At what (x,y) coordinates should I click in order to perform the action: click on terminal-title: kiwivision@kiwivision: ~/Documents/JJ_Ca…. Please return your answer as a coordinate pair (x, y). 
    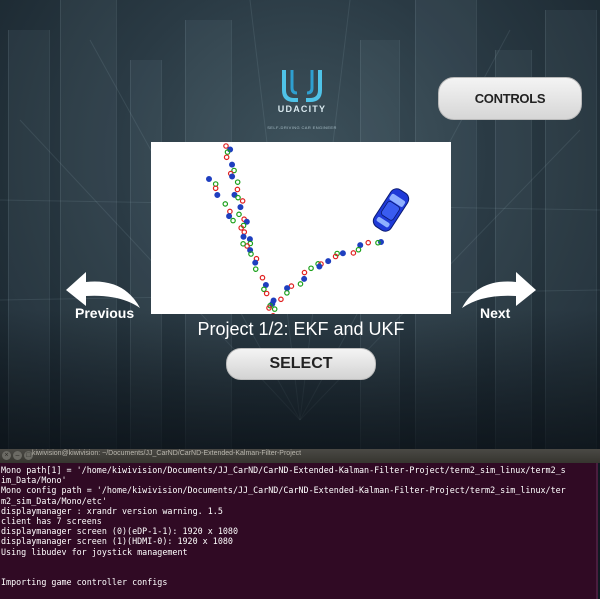
    Looking at the image, I should click on (167, 453).